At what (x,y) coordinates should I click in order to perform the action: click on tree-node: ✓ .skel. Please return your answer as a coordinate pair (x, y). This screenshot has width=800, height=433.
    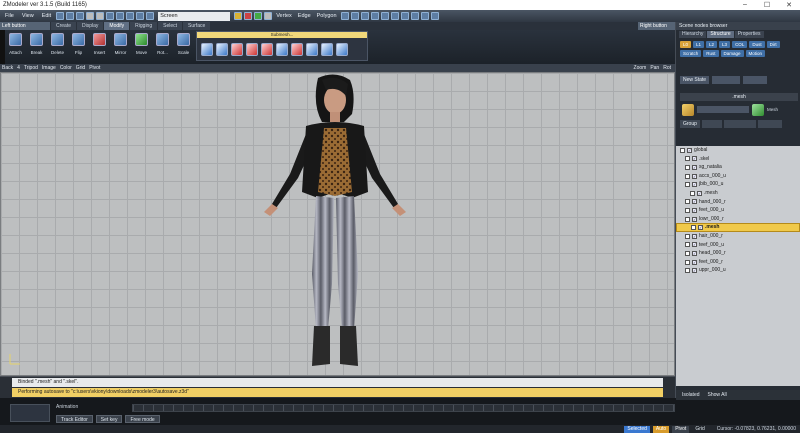
    Looking at the image, I should click on (738, 159).